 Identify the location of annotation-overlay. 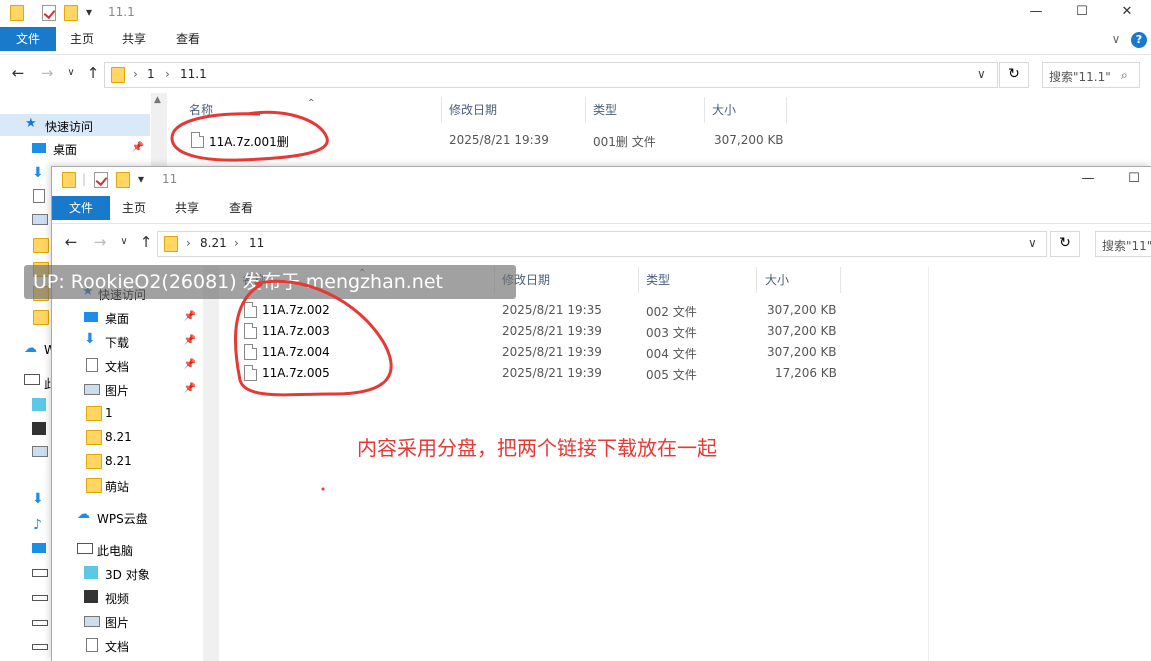
(281, 300).